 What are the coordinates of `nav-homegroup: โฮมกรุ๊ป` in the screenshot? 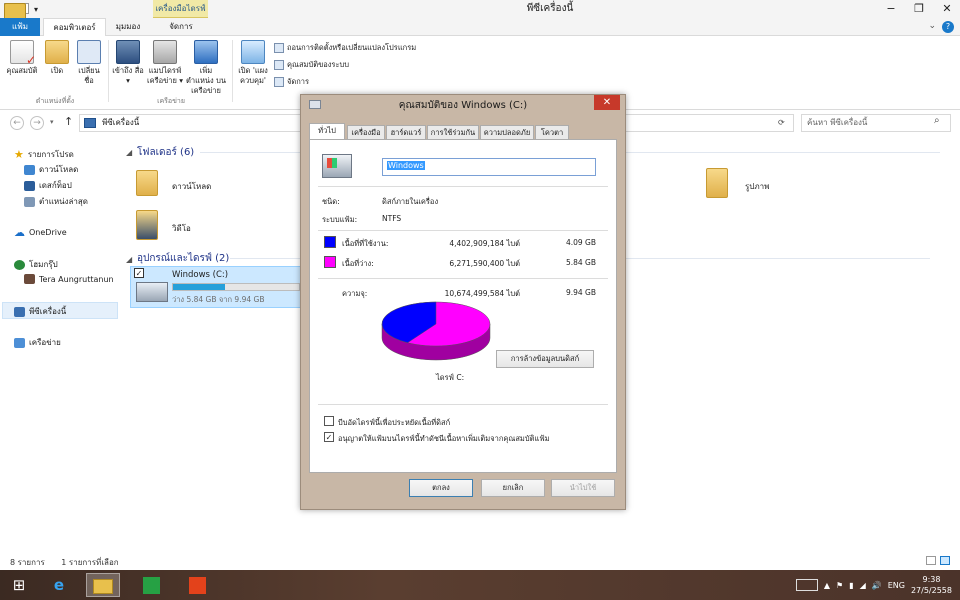 It's located at (36, 264).